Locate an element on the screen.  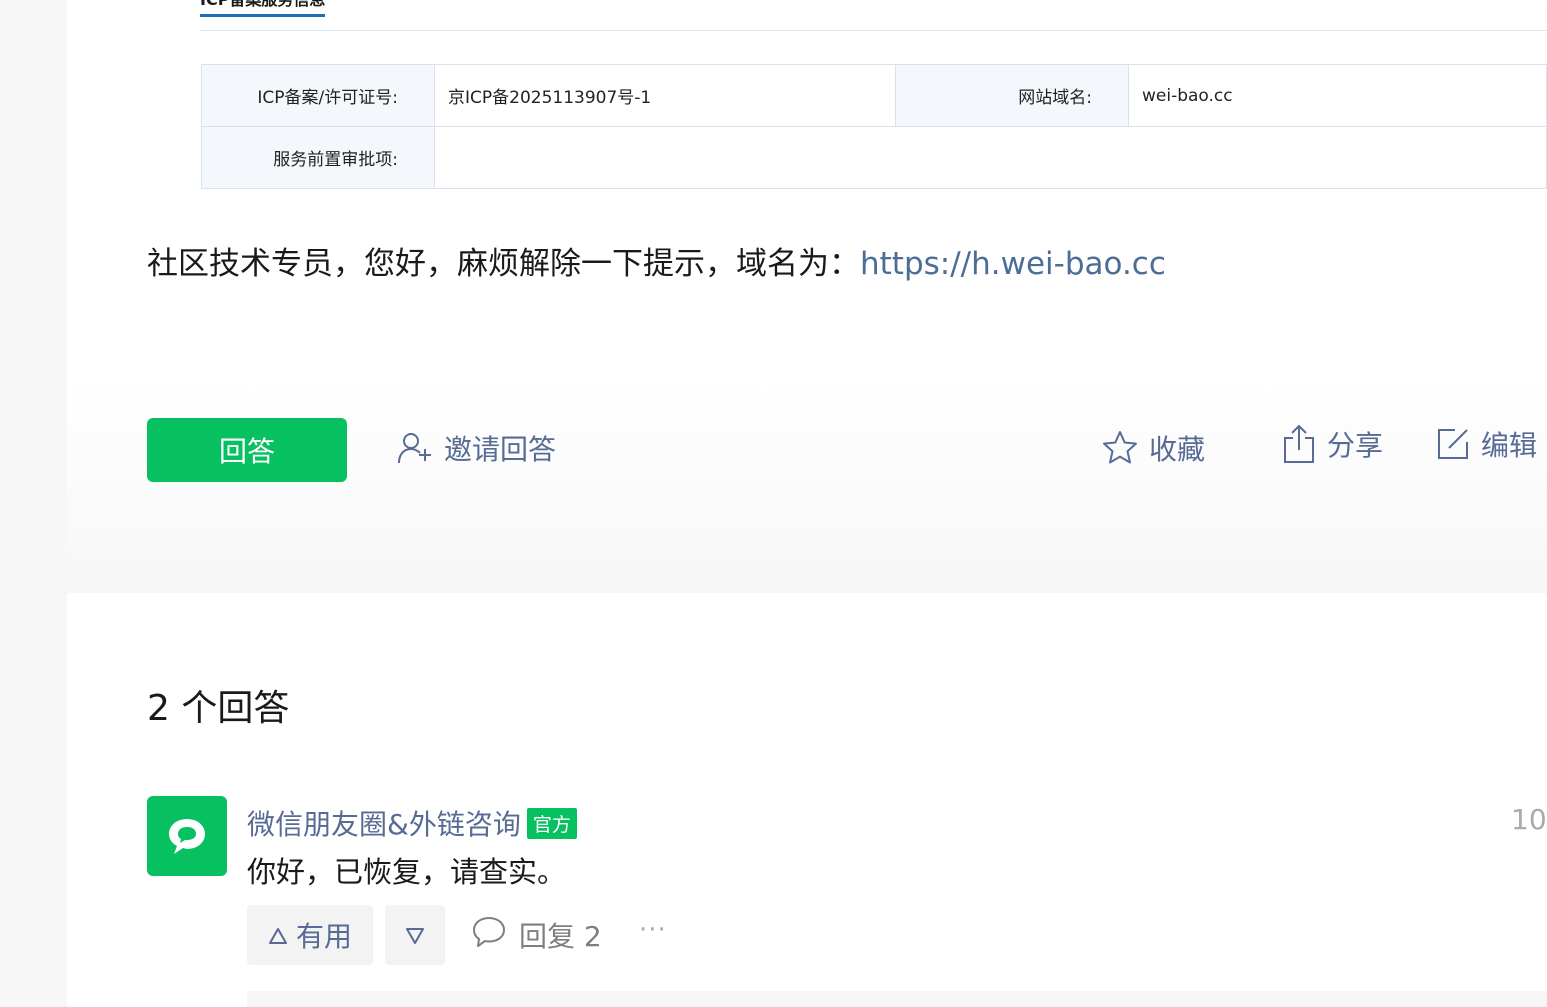
approval-label: 服务前置审批项: is located at coordinates (318, 157).